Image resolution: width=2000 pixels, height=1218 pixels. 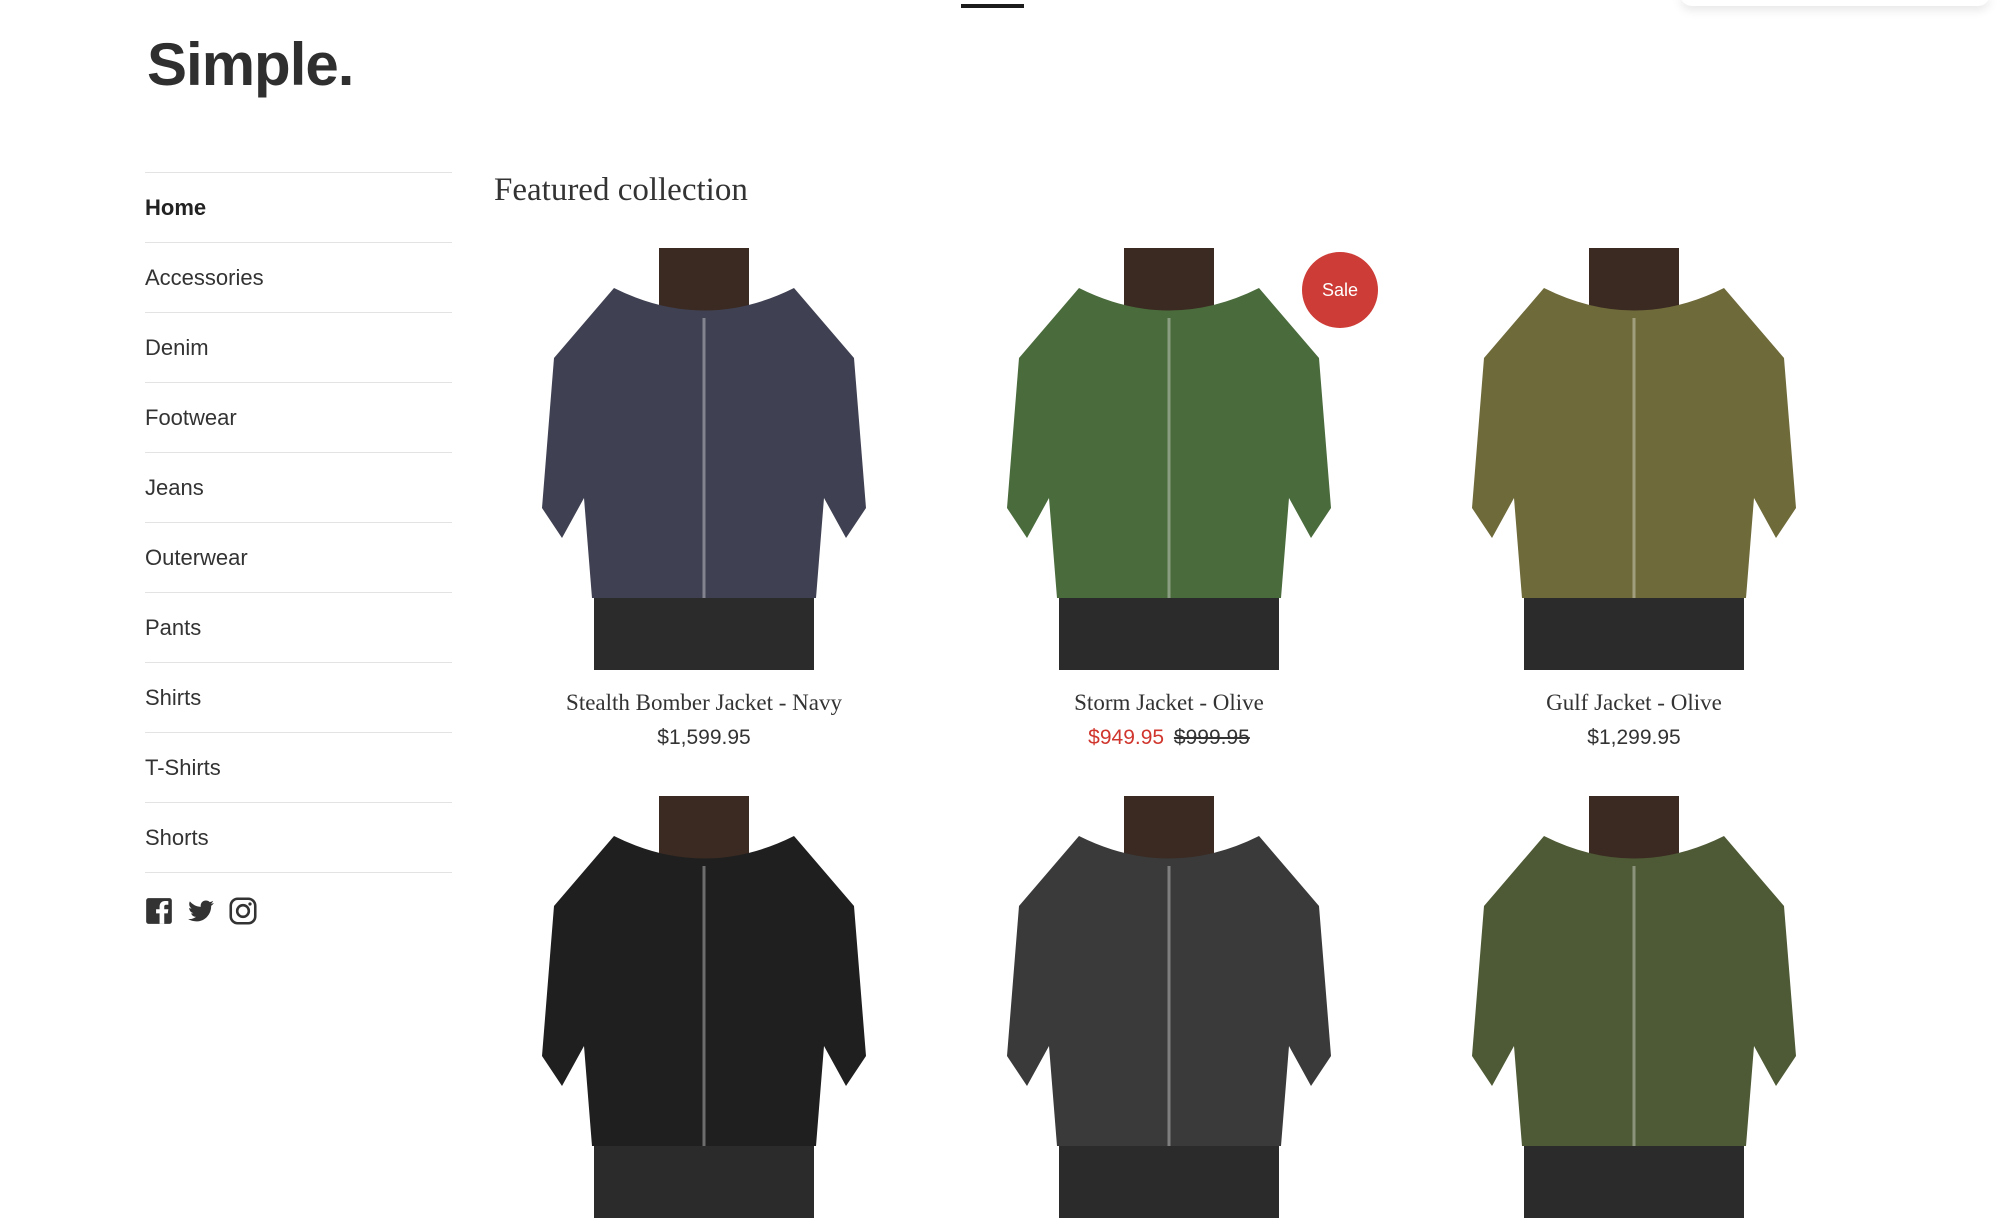 What do you see at coordinates (201, 911) in the screenshot?
I see `twitter-icon` at bounding box center [201, 911].